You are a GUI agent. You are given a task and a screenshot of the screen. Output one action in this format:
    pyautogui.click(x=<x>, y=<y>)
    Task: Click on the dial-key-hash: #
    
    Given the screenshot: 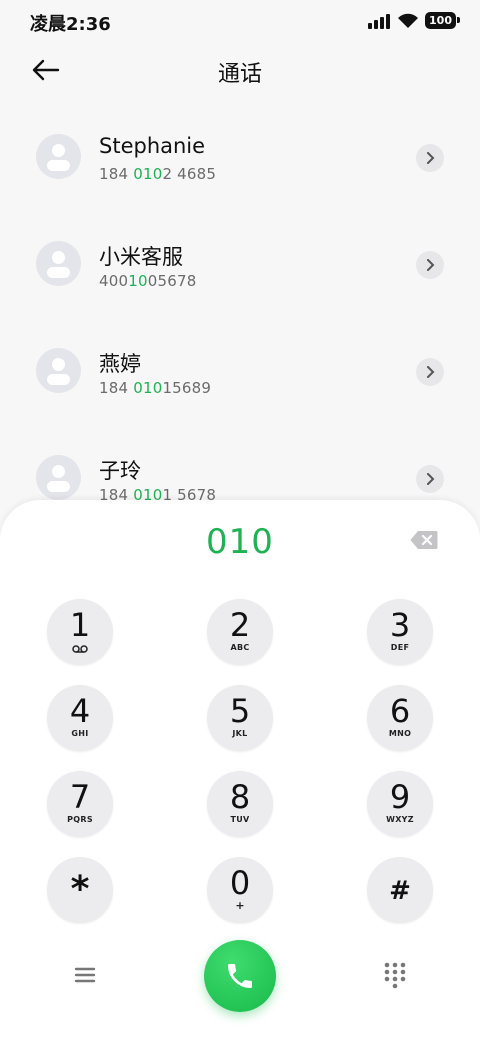 What is the action you would take?
    pyautogui.click(x=400, y=890)
    